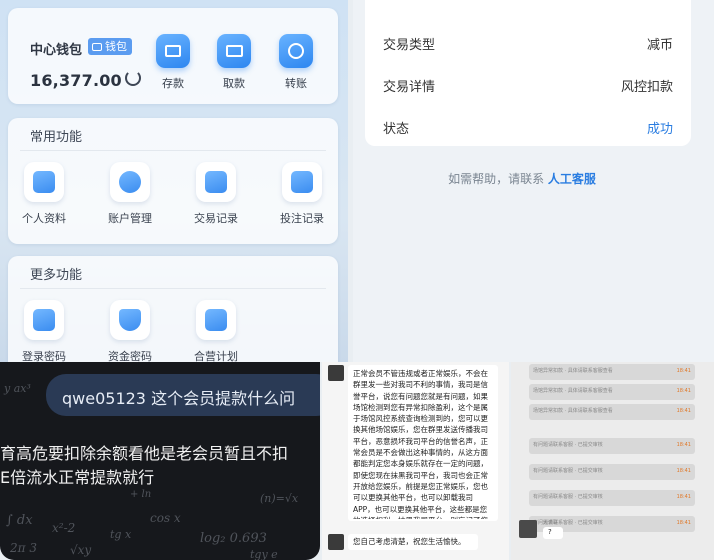 The width and height of the screenshot is (714, 560). Describe the element at coordinates (121, 534) in the screenshot. I see `svg-text: tg x` at that location.